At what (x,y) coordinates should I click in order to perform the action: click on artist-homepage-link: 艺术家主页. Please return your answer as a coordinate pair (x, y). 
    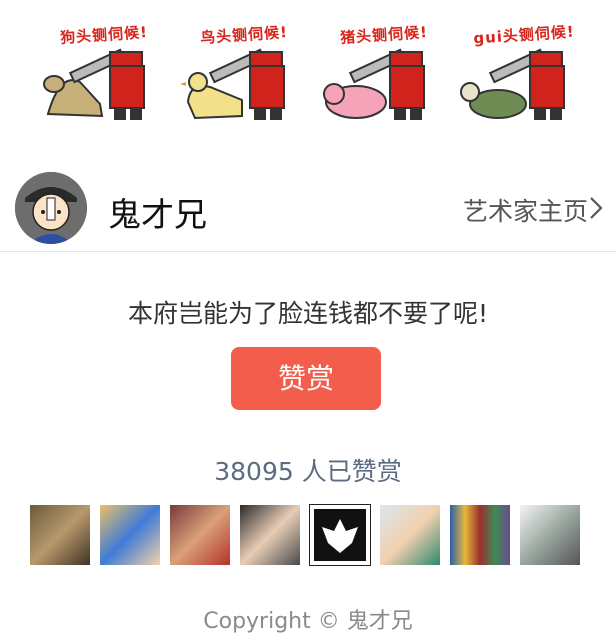
    Looking at the image, I should click on (525, 210).